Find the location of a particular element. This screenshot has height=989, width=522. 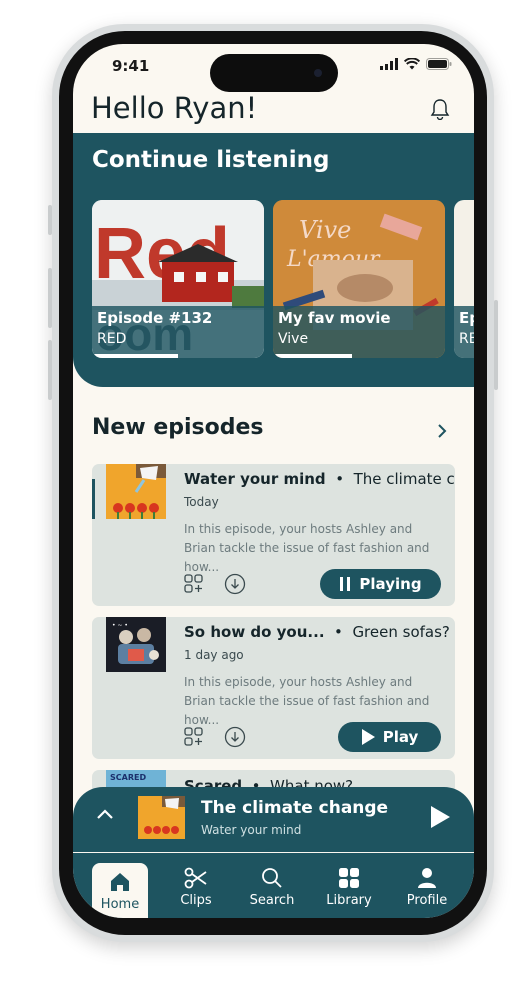

nav-item-library: Library is located at coordinates (349, 887).